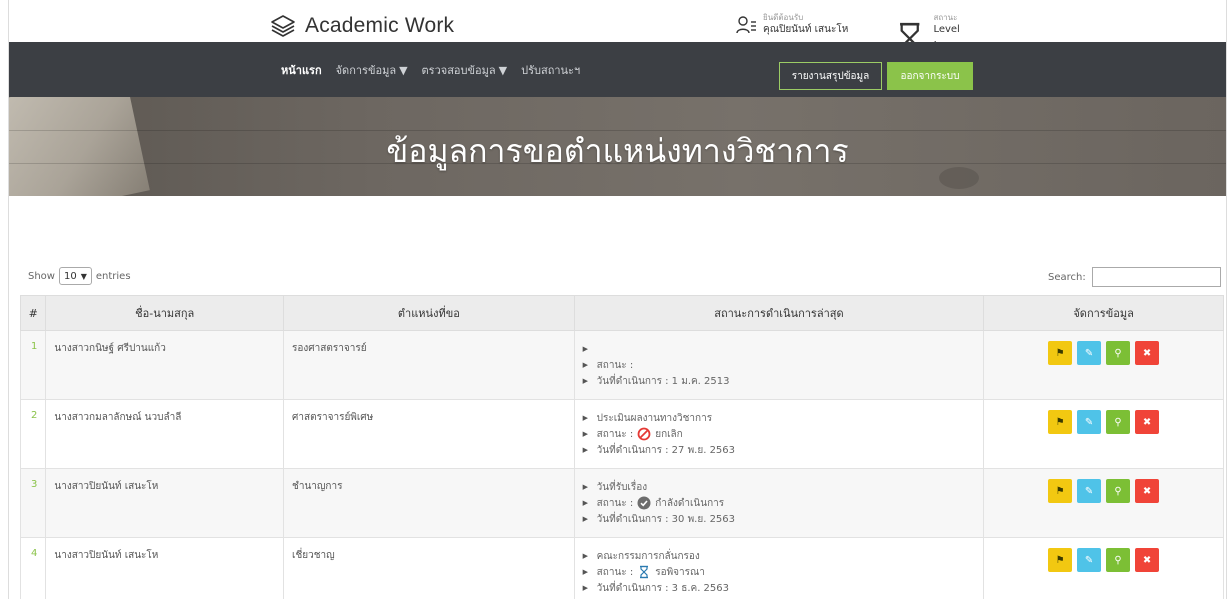  What do you see at coordinates (930, 76) in the screenshot?
I see `logout-button: ออกจากระบบ` at bounding box center [930, 76].